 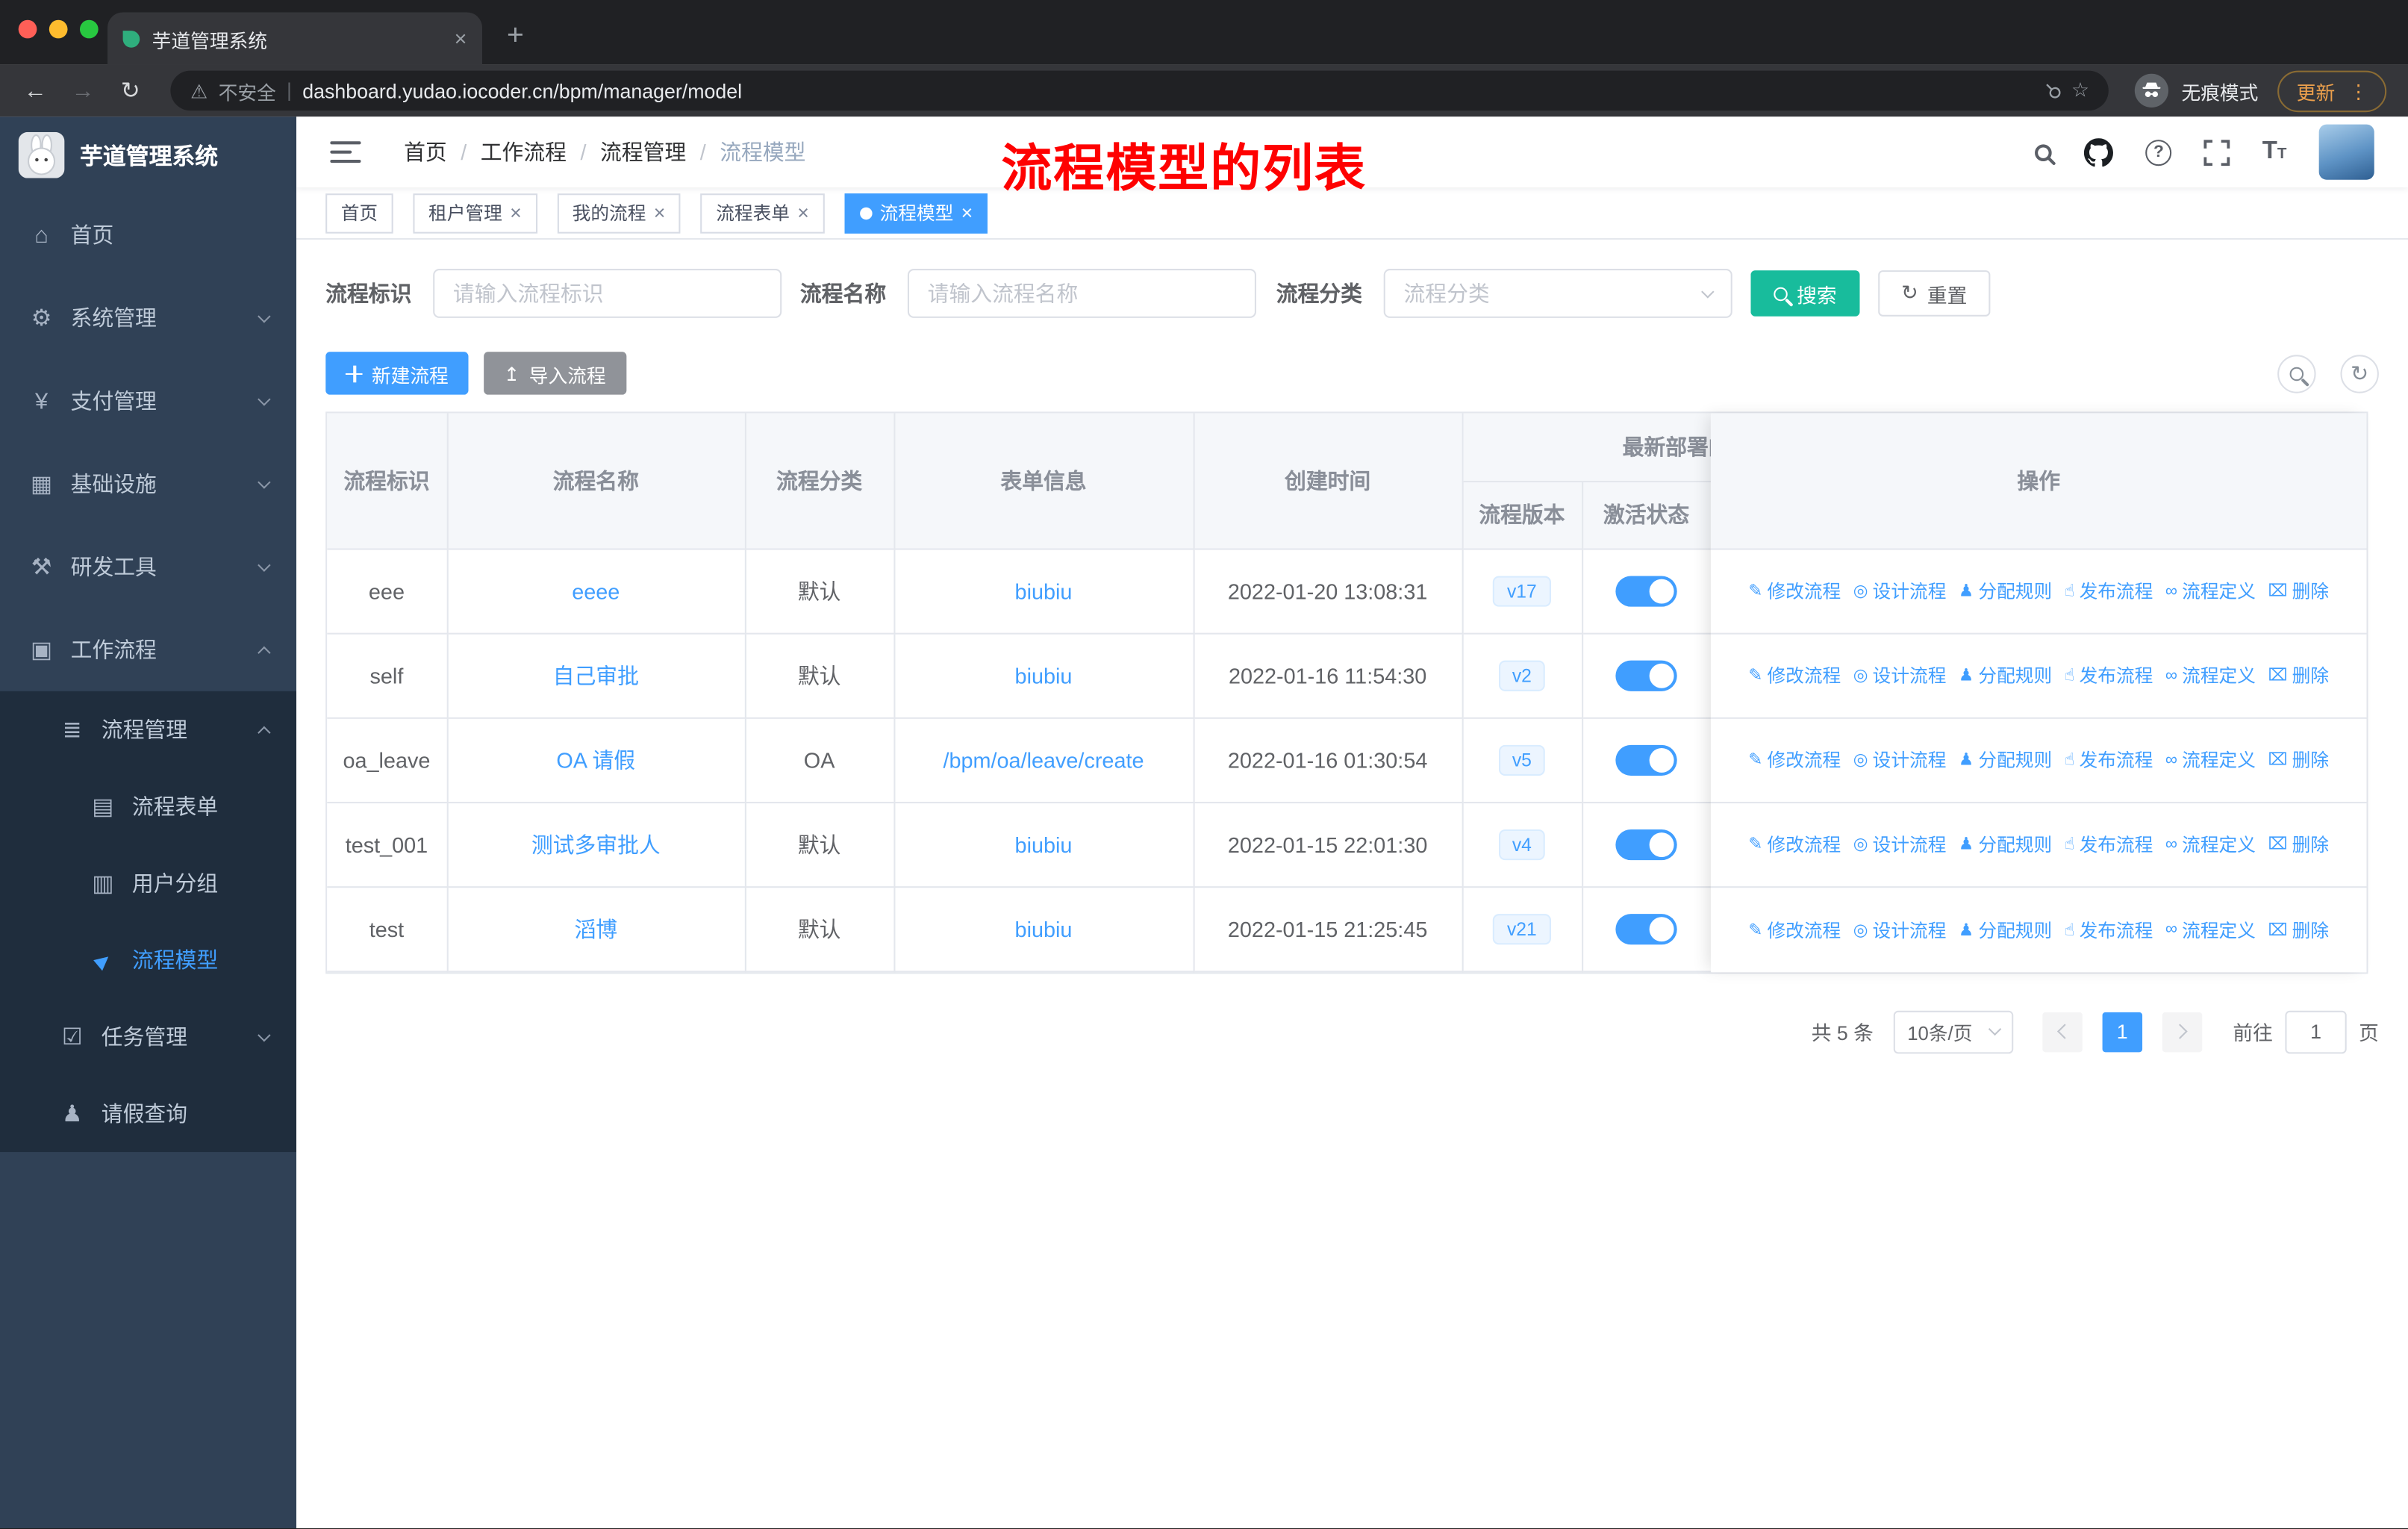 What do you see at coordinates (345, 152) in the screenshot?
I see `hamburger-icon` at bounding box center [345, 152].